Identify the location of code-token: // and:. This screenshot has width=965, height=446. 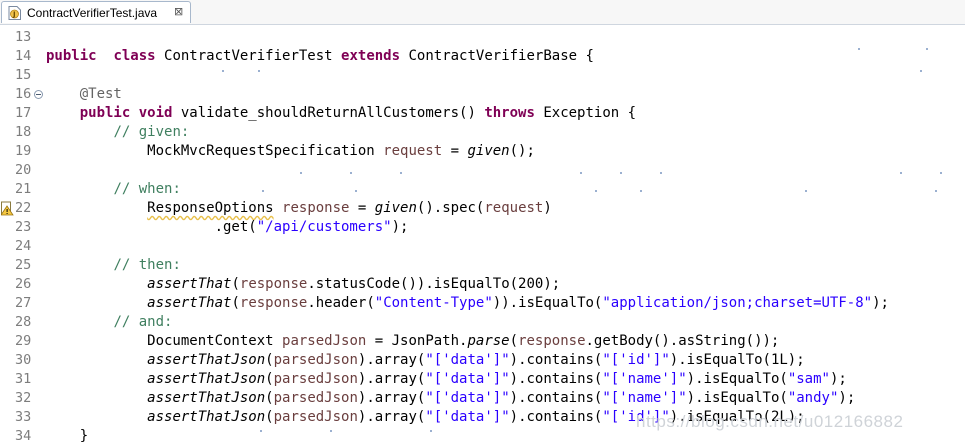
(143, 322).